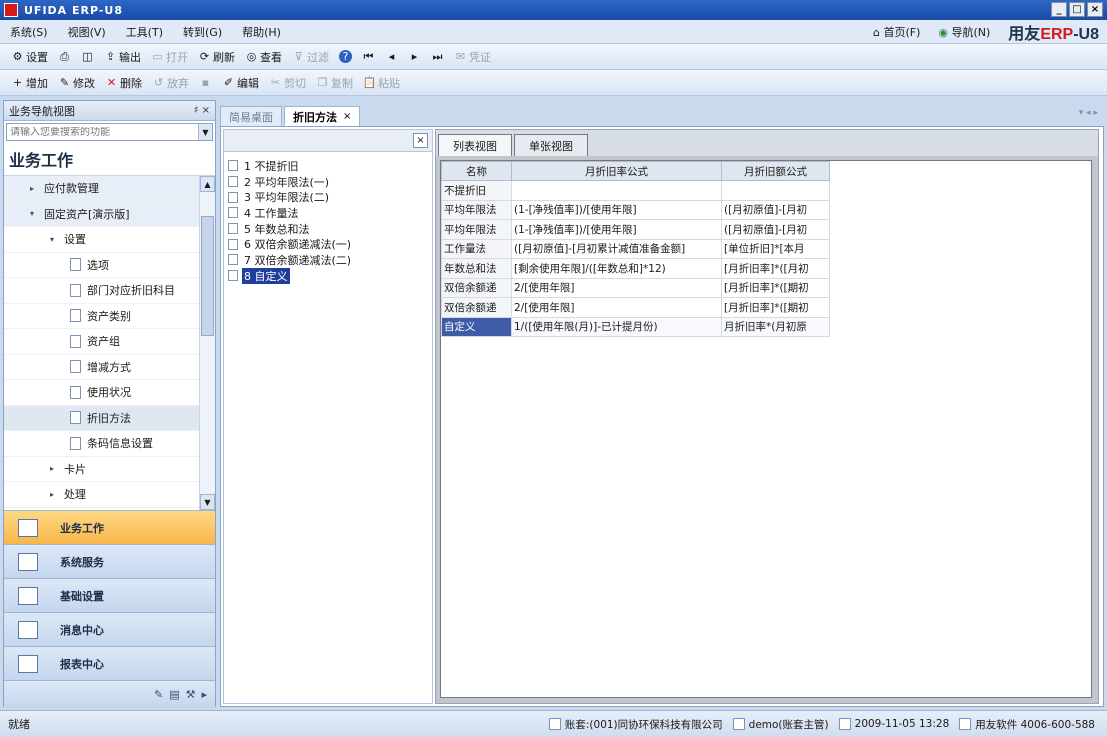 This screenshot has height=737, width=1107. Describe the element at coordinates (287, 83) in the screenshot. I see `toolbar-button-cut: ✂ 剪切` at that location.